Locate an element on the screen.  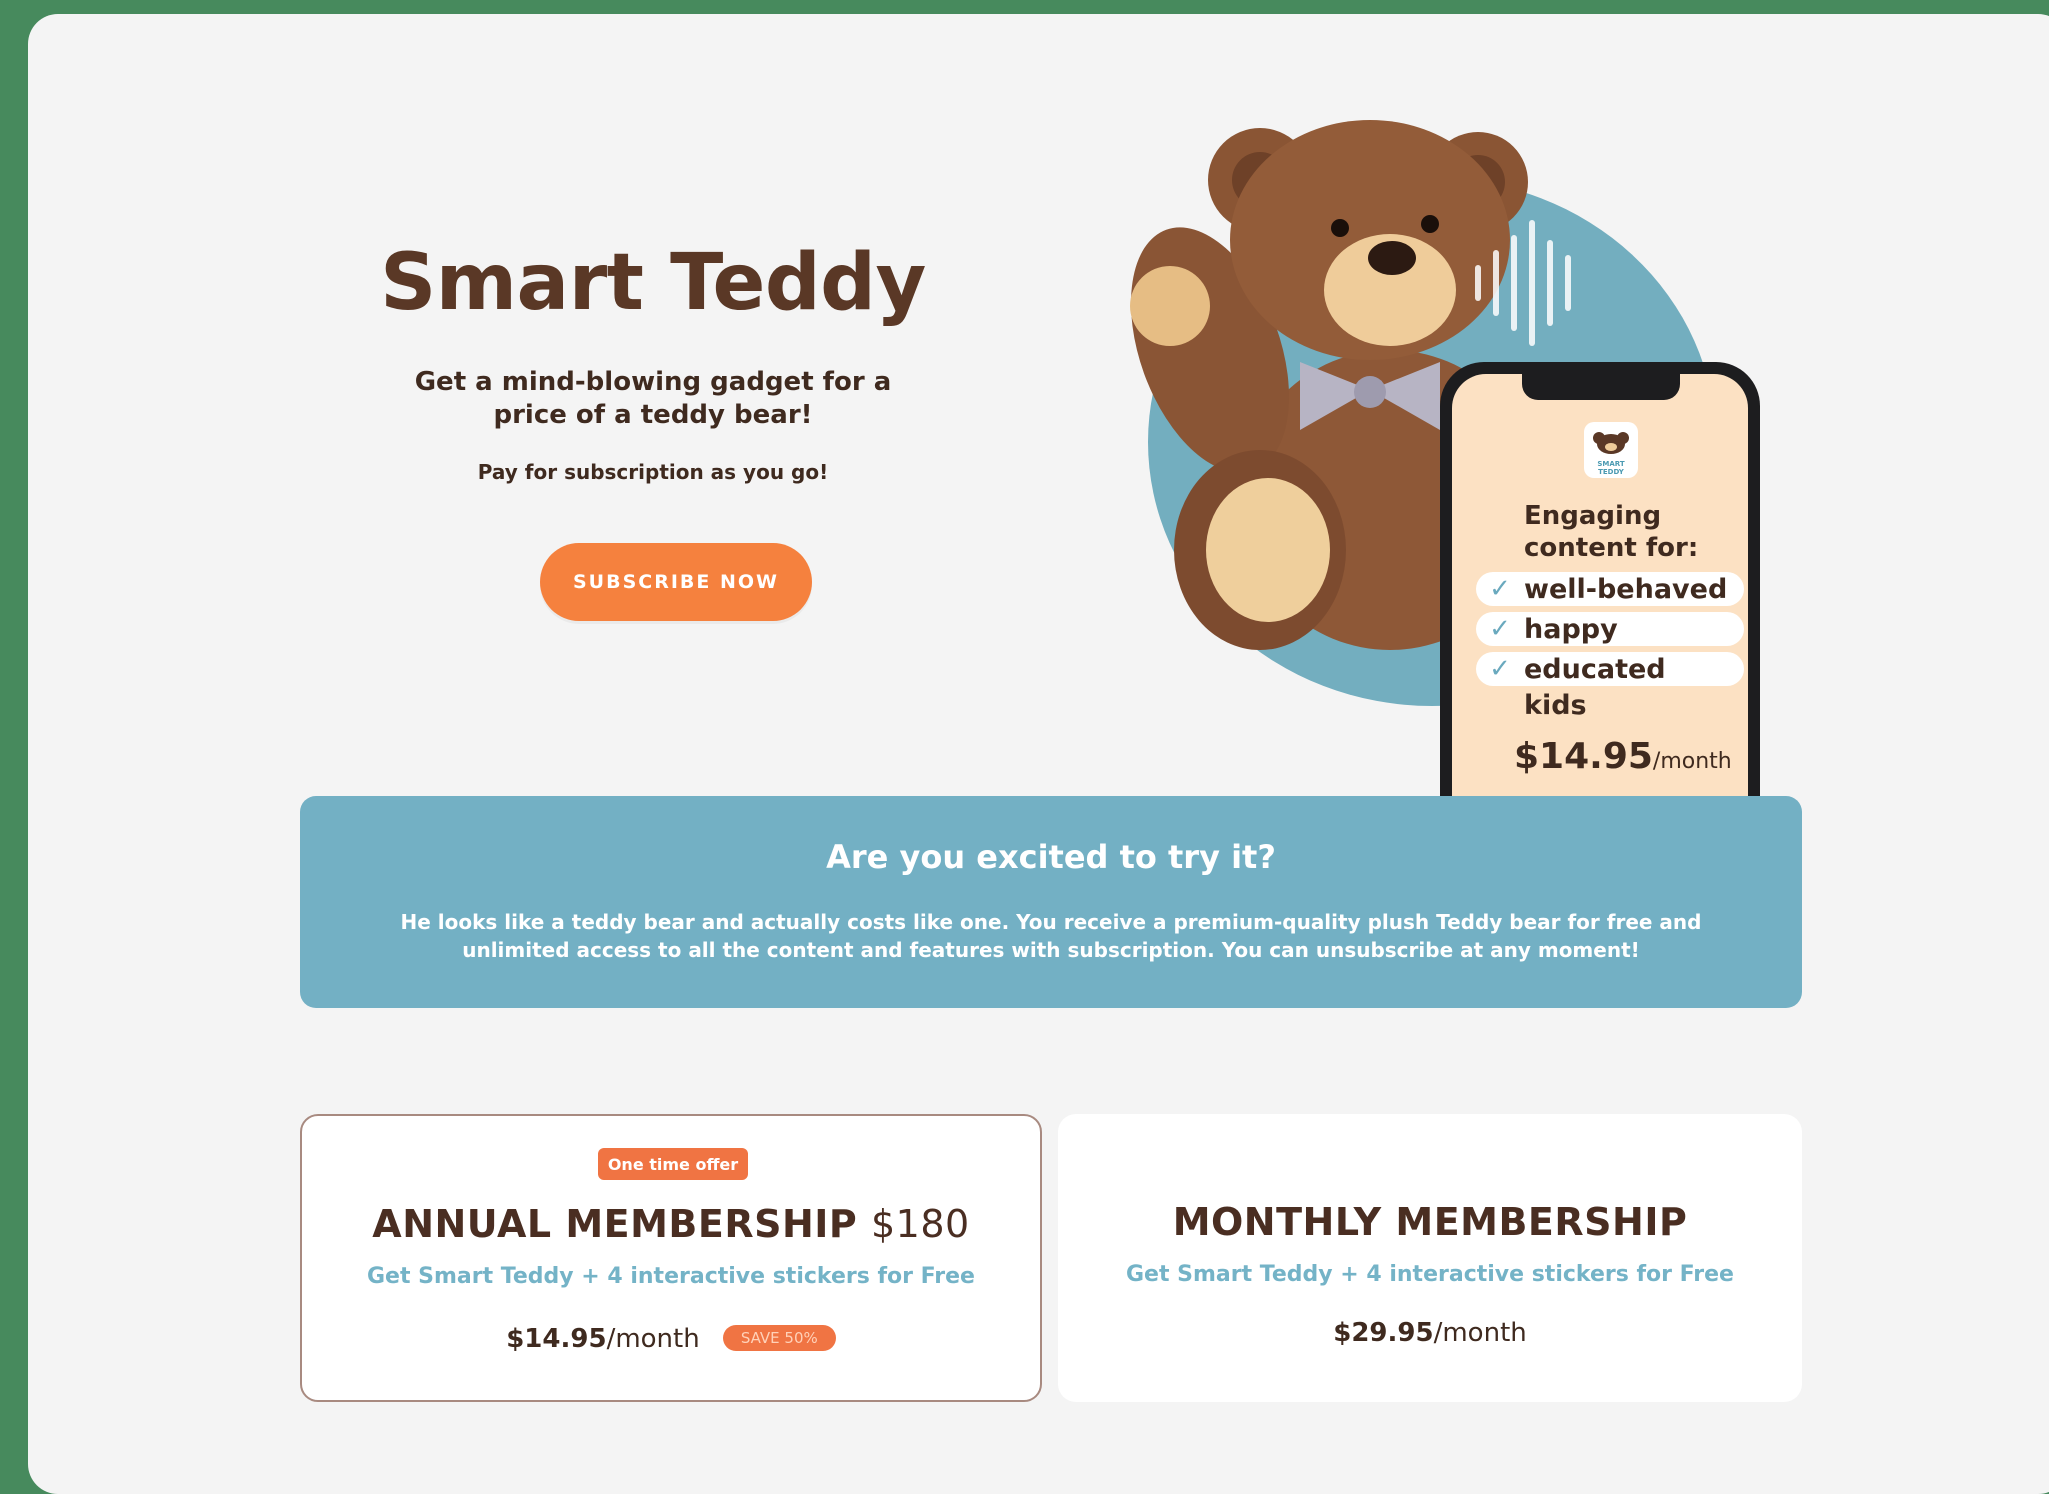
phone-list-item-label: happy is located at coordinates (1571, 629).